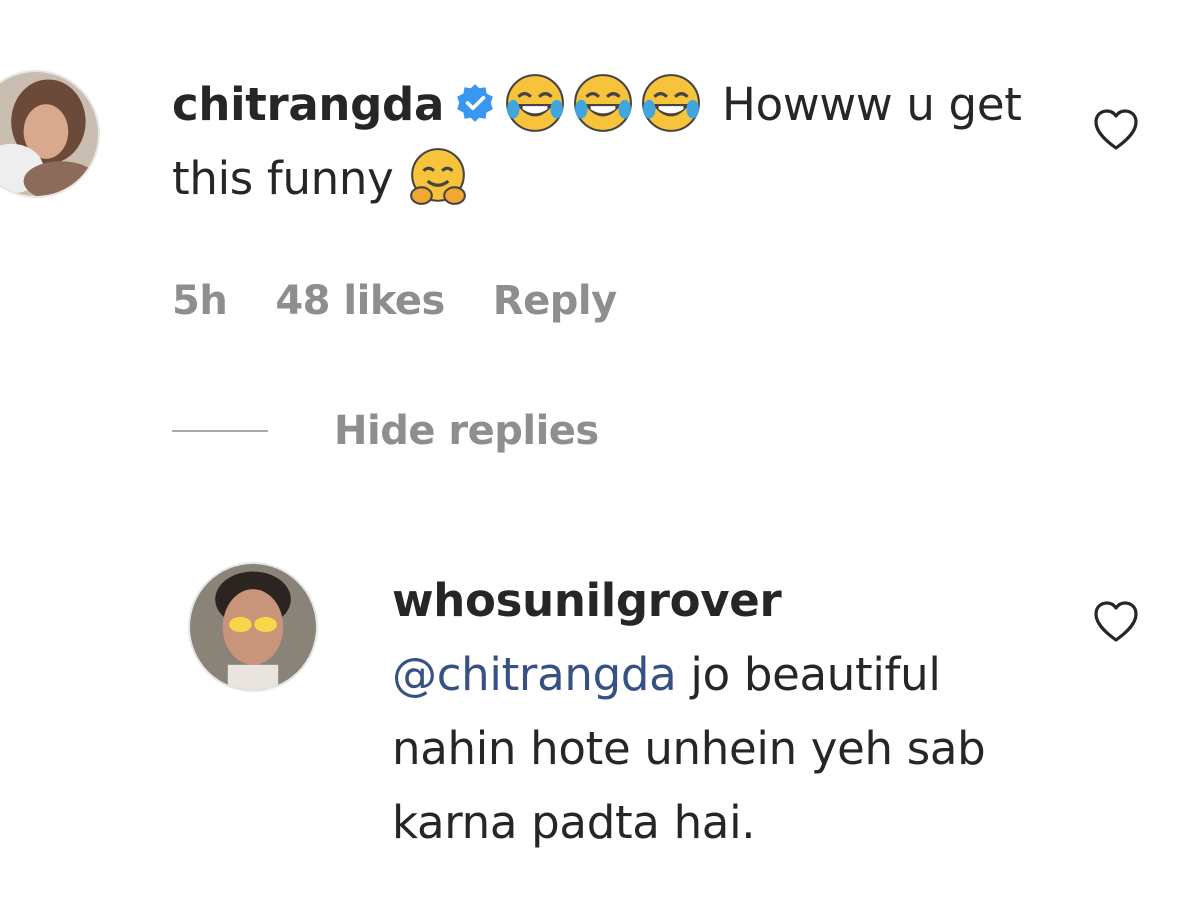  I want to click on hide-replies-label: Hide replies, so click(466, 431).